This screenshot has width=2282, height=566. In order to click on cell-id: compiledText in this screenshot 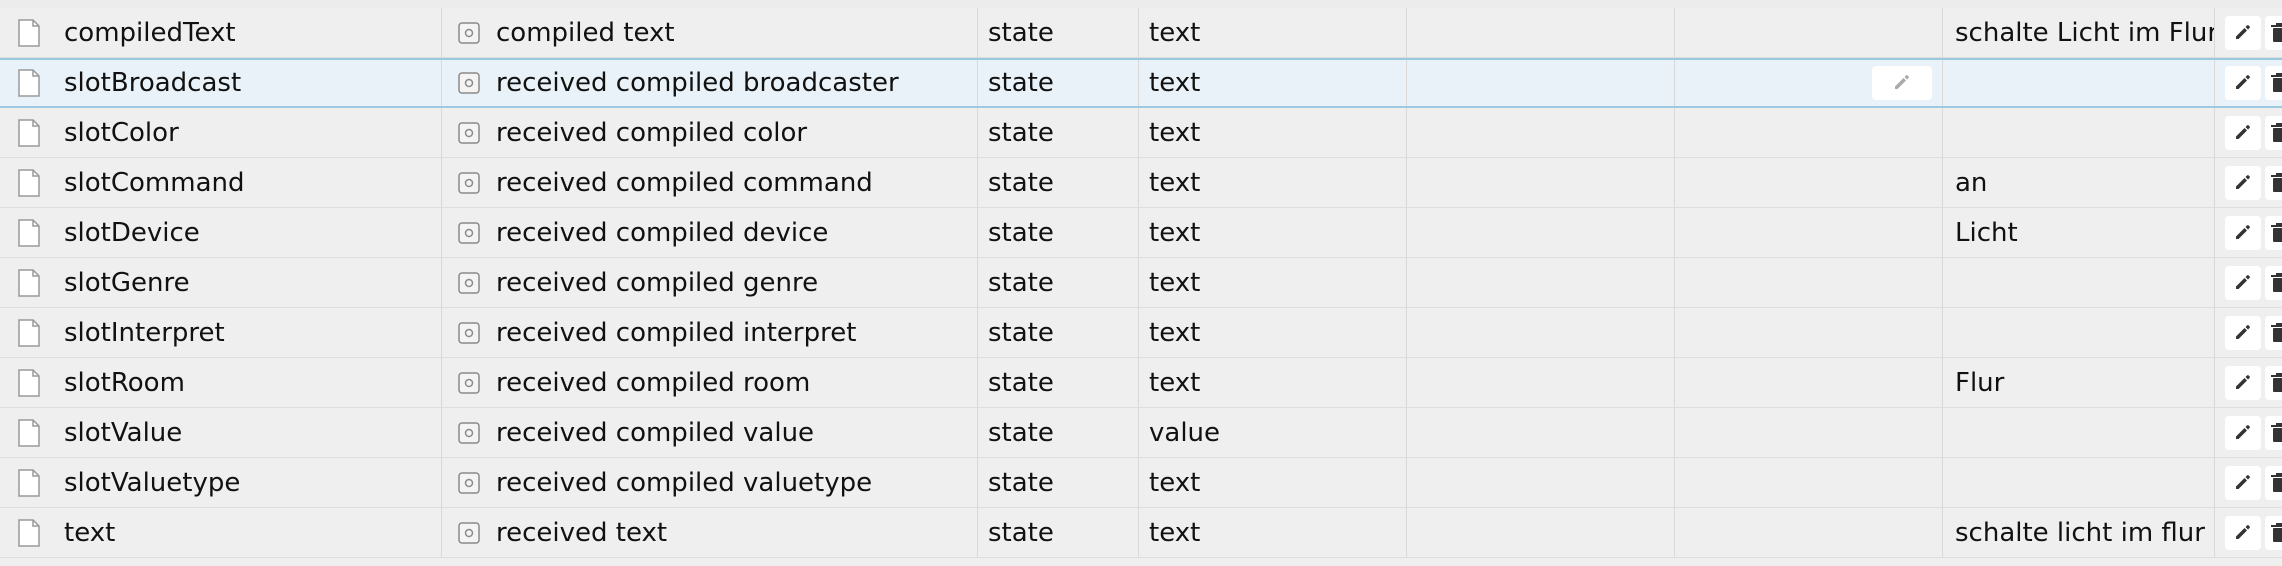, I will do `click(221, 32)`.